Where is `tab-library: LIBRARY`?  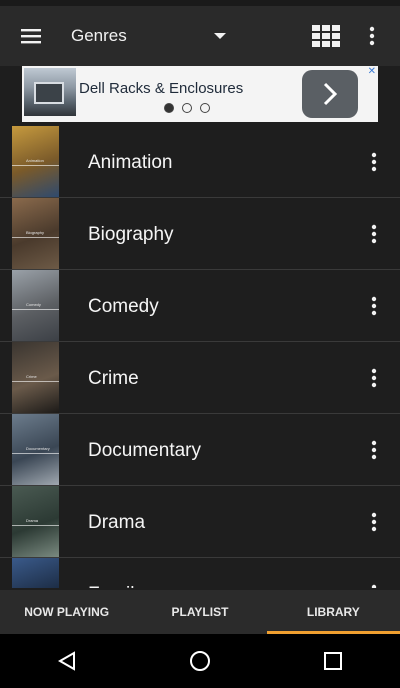
tab-library: LIBRARY is located at coordinates (333, 612).